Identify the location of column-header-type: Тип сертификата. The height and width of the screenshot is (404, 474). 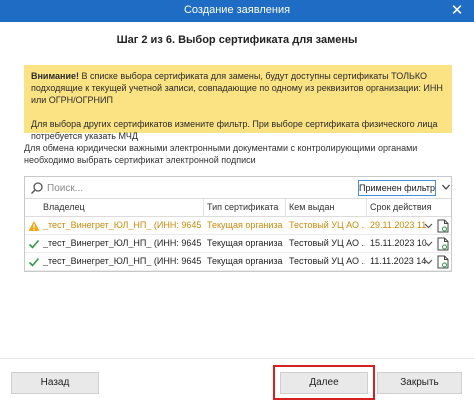
(242, 207).